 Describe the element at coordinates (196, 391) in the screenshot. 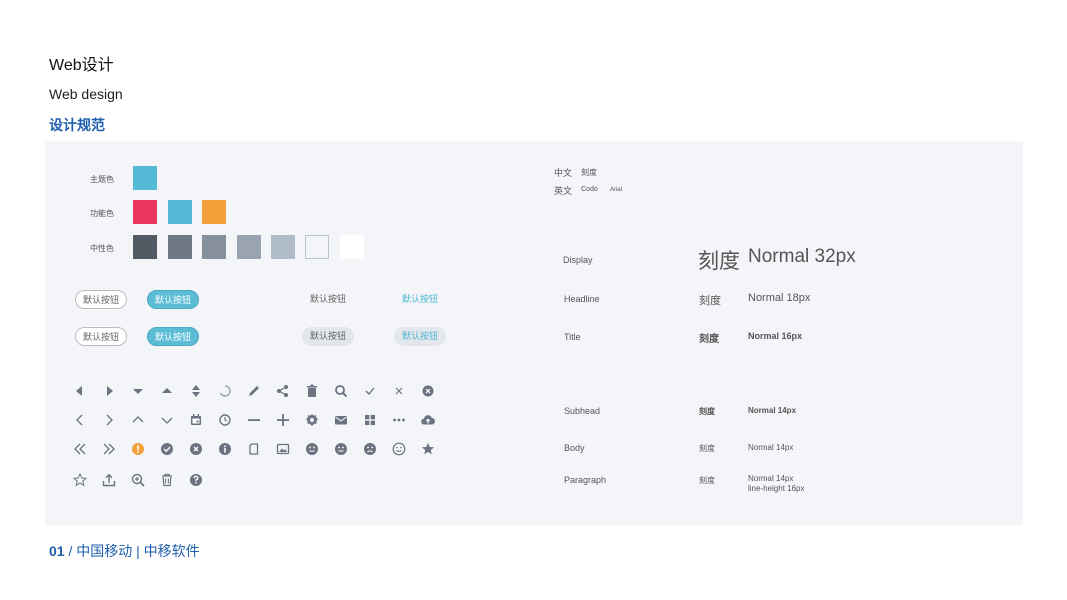

I see `sort-icon` at that location.